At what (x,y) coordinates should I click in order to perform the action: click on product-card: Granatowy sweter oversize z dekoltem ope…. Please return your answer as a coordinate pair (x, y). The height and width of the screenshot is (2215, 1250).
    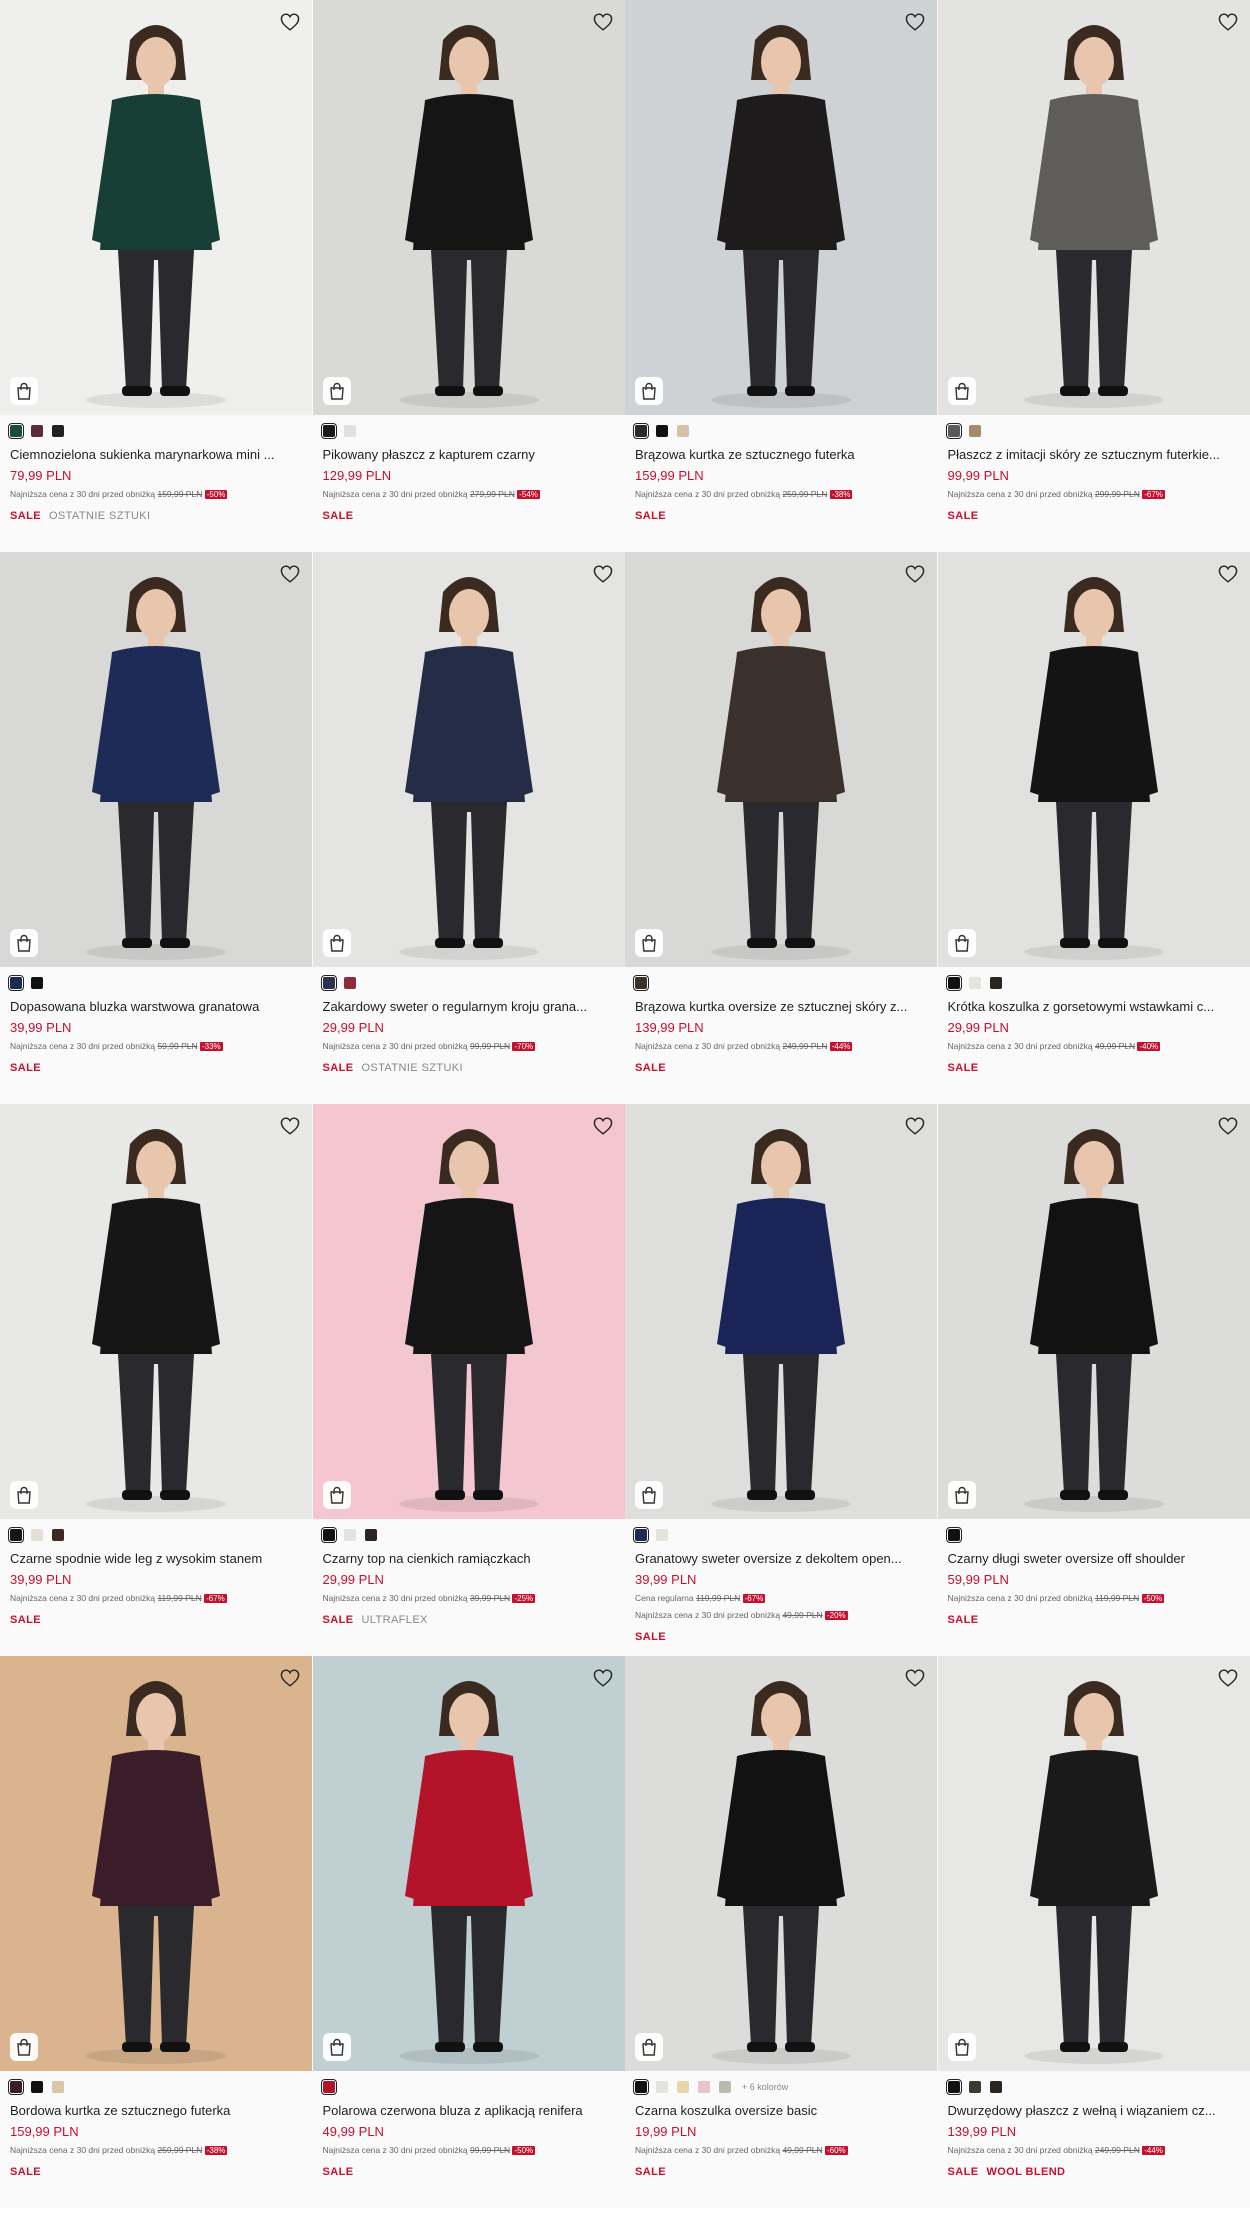
    Looking at the image, I should click on (781, 1380).